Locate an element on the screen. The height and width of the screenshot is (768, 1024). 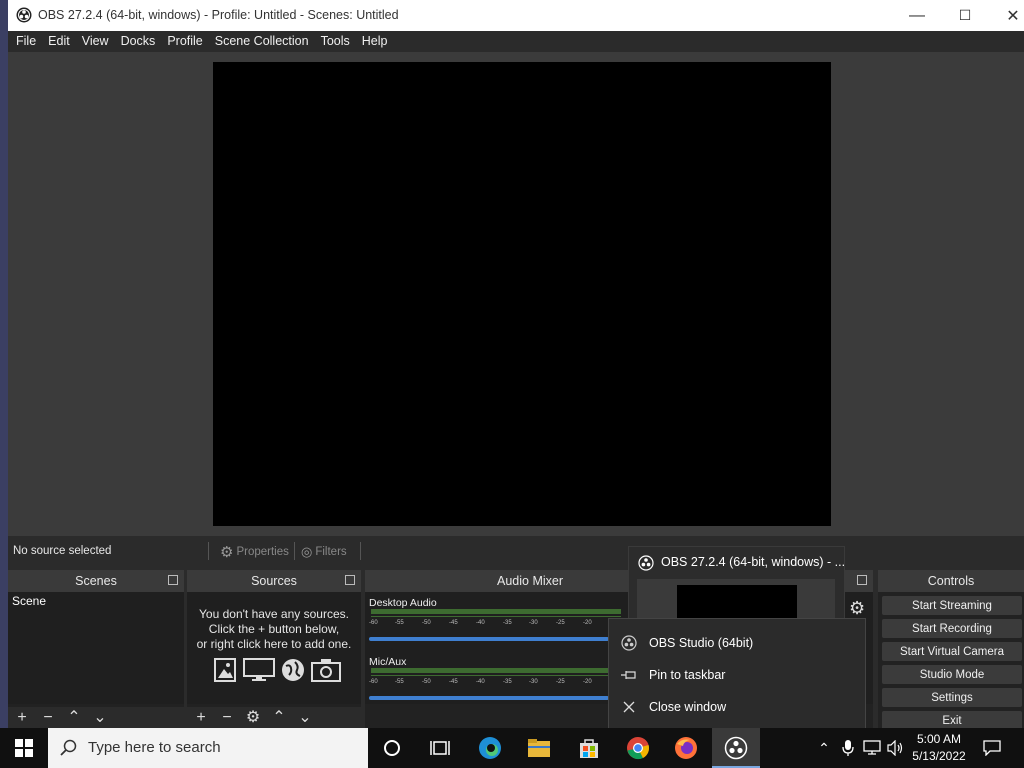
track-name: Desktop Audio is located at coordinates (403, 603).